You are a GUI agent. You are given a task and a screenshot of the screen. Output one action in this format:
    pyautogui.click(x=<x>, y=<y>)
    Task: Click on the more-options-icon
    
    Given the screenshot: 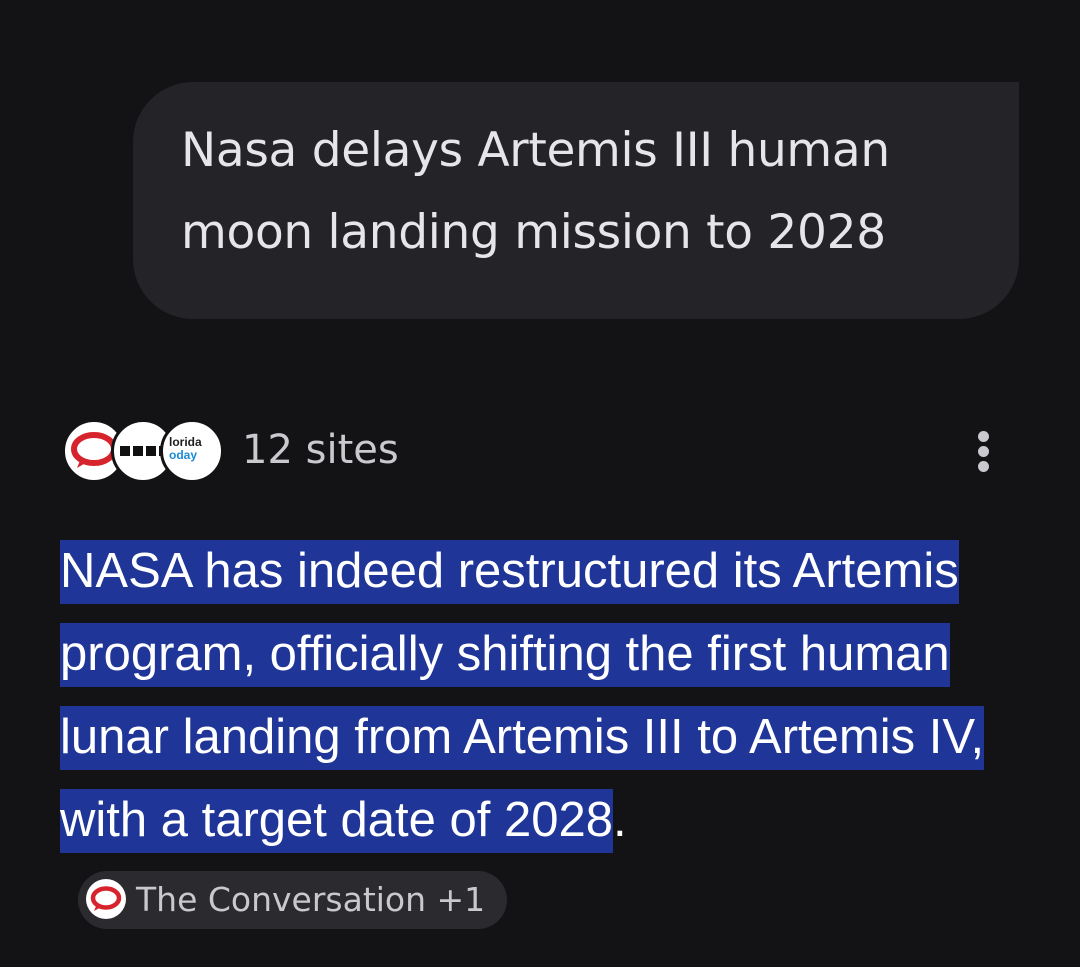 What is the action you would take?
    pyautogui.click(x=984, y=449)
    